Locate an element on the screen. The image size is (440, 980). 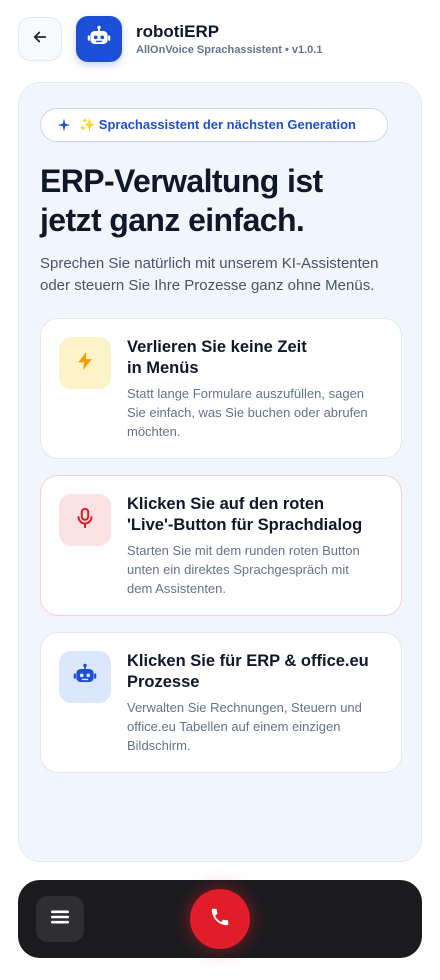
arrow-left-icon is located at coordinates (40, 39).